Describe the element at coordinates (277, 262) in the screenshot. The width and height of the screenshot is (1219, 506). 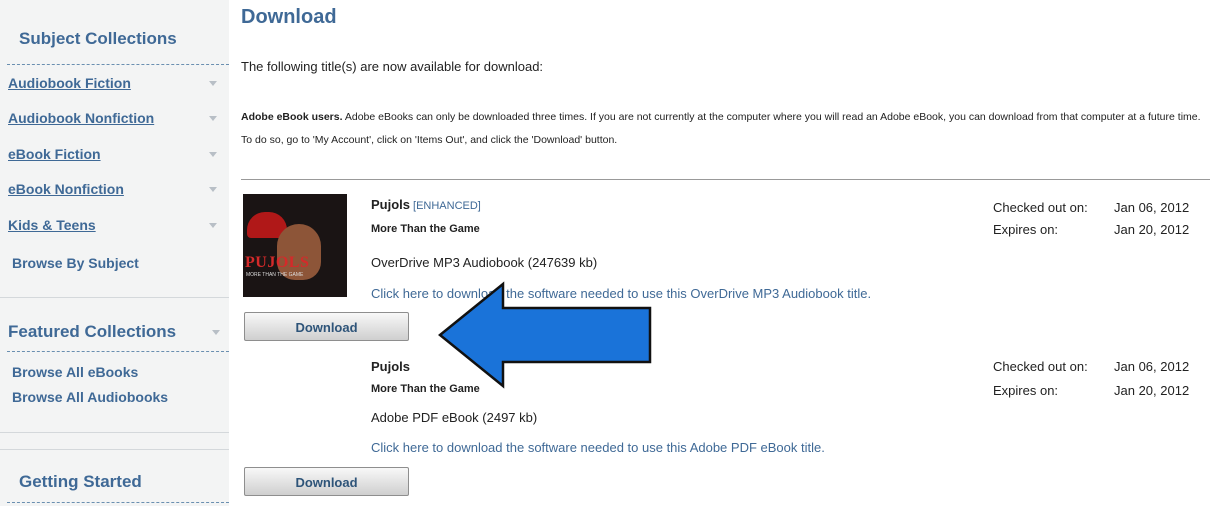
I see `cover-title: PUJOLS` at that location.